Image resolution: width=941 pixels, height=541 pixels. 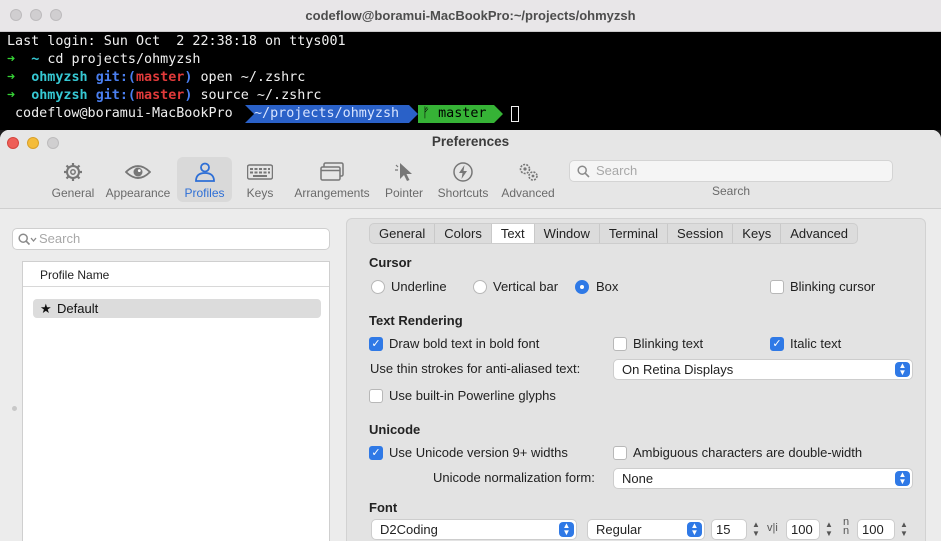 I want to click on horizontal-spacing-stepper: ▲ ▼, so click(x=829, y=529).